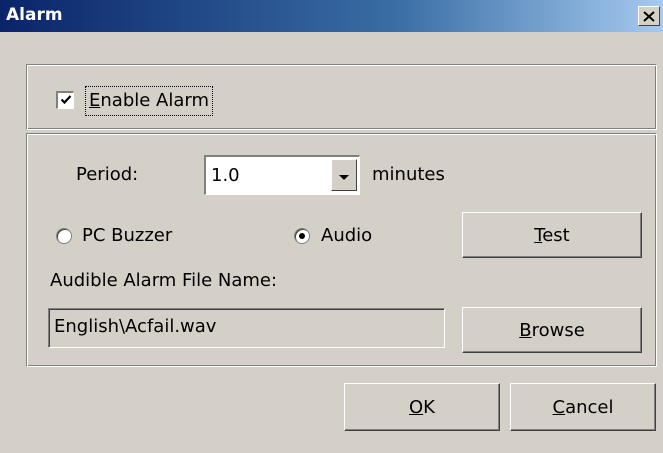 The height and width of the screenshot is (453, 663). I want to click on file-name-value: English\Acfail.wav, so click(135, 326).